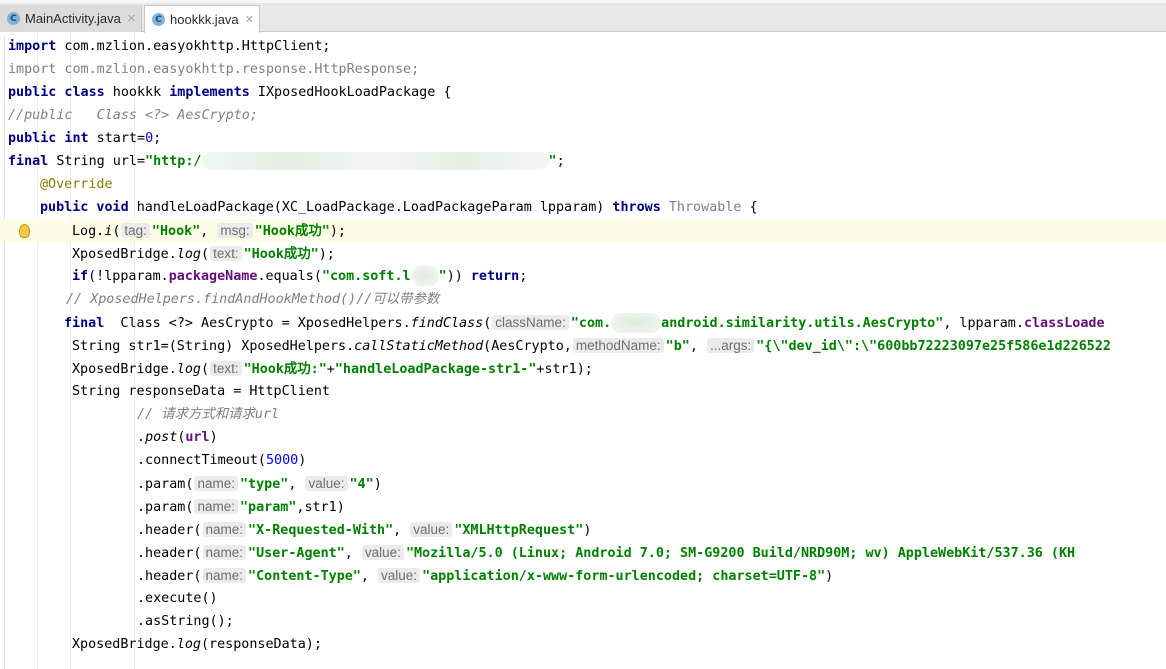 This screenshot has width=1166, height=669. What do you see at coordinates (169, 576) in the screenshot?
I see `code-text: .header(` at bounding box center [169, 576].